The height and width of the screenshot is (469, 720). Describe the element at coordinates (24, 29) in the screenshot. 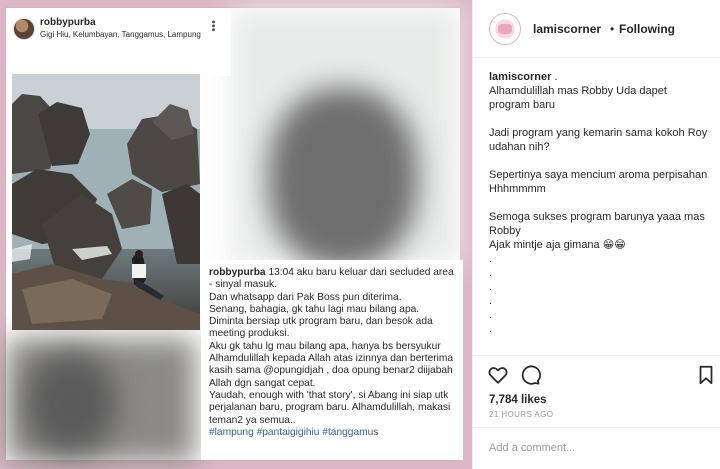

I see `avatar` at that location.